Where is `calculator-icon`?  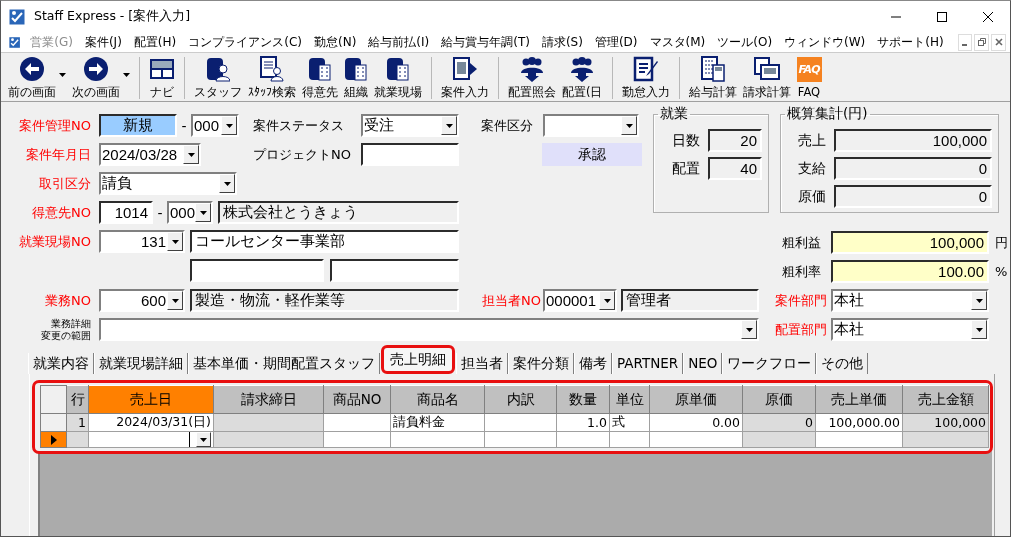
calculator-icon is located at coordinates (712, 69).